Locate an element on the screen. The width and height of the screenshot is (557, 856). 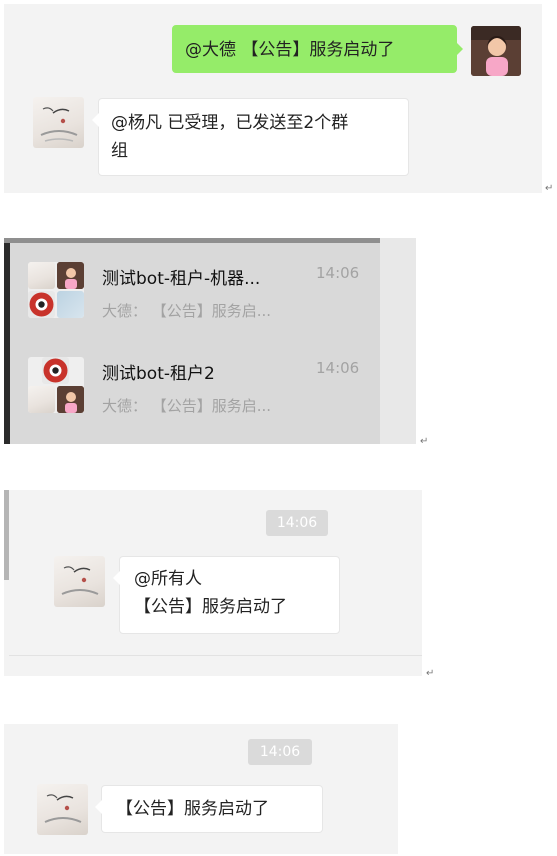
reply-message-bubble: @杨凡 已受理，已发送至2个群 组 is located at coordinates (250, 137).